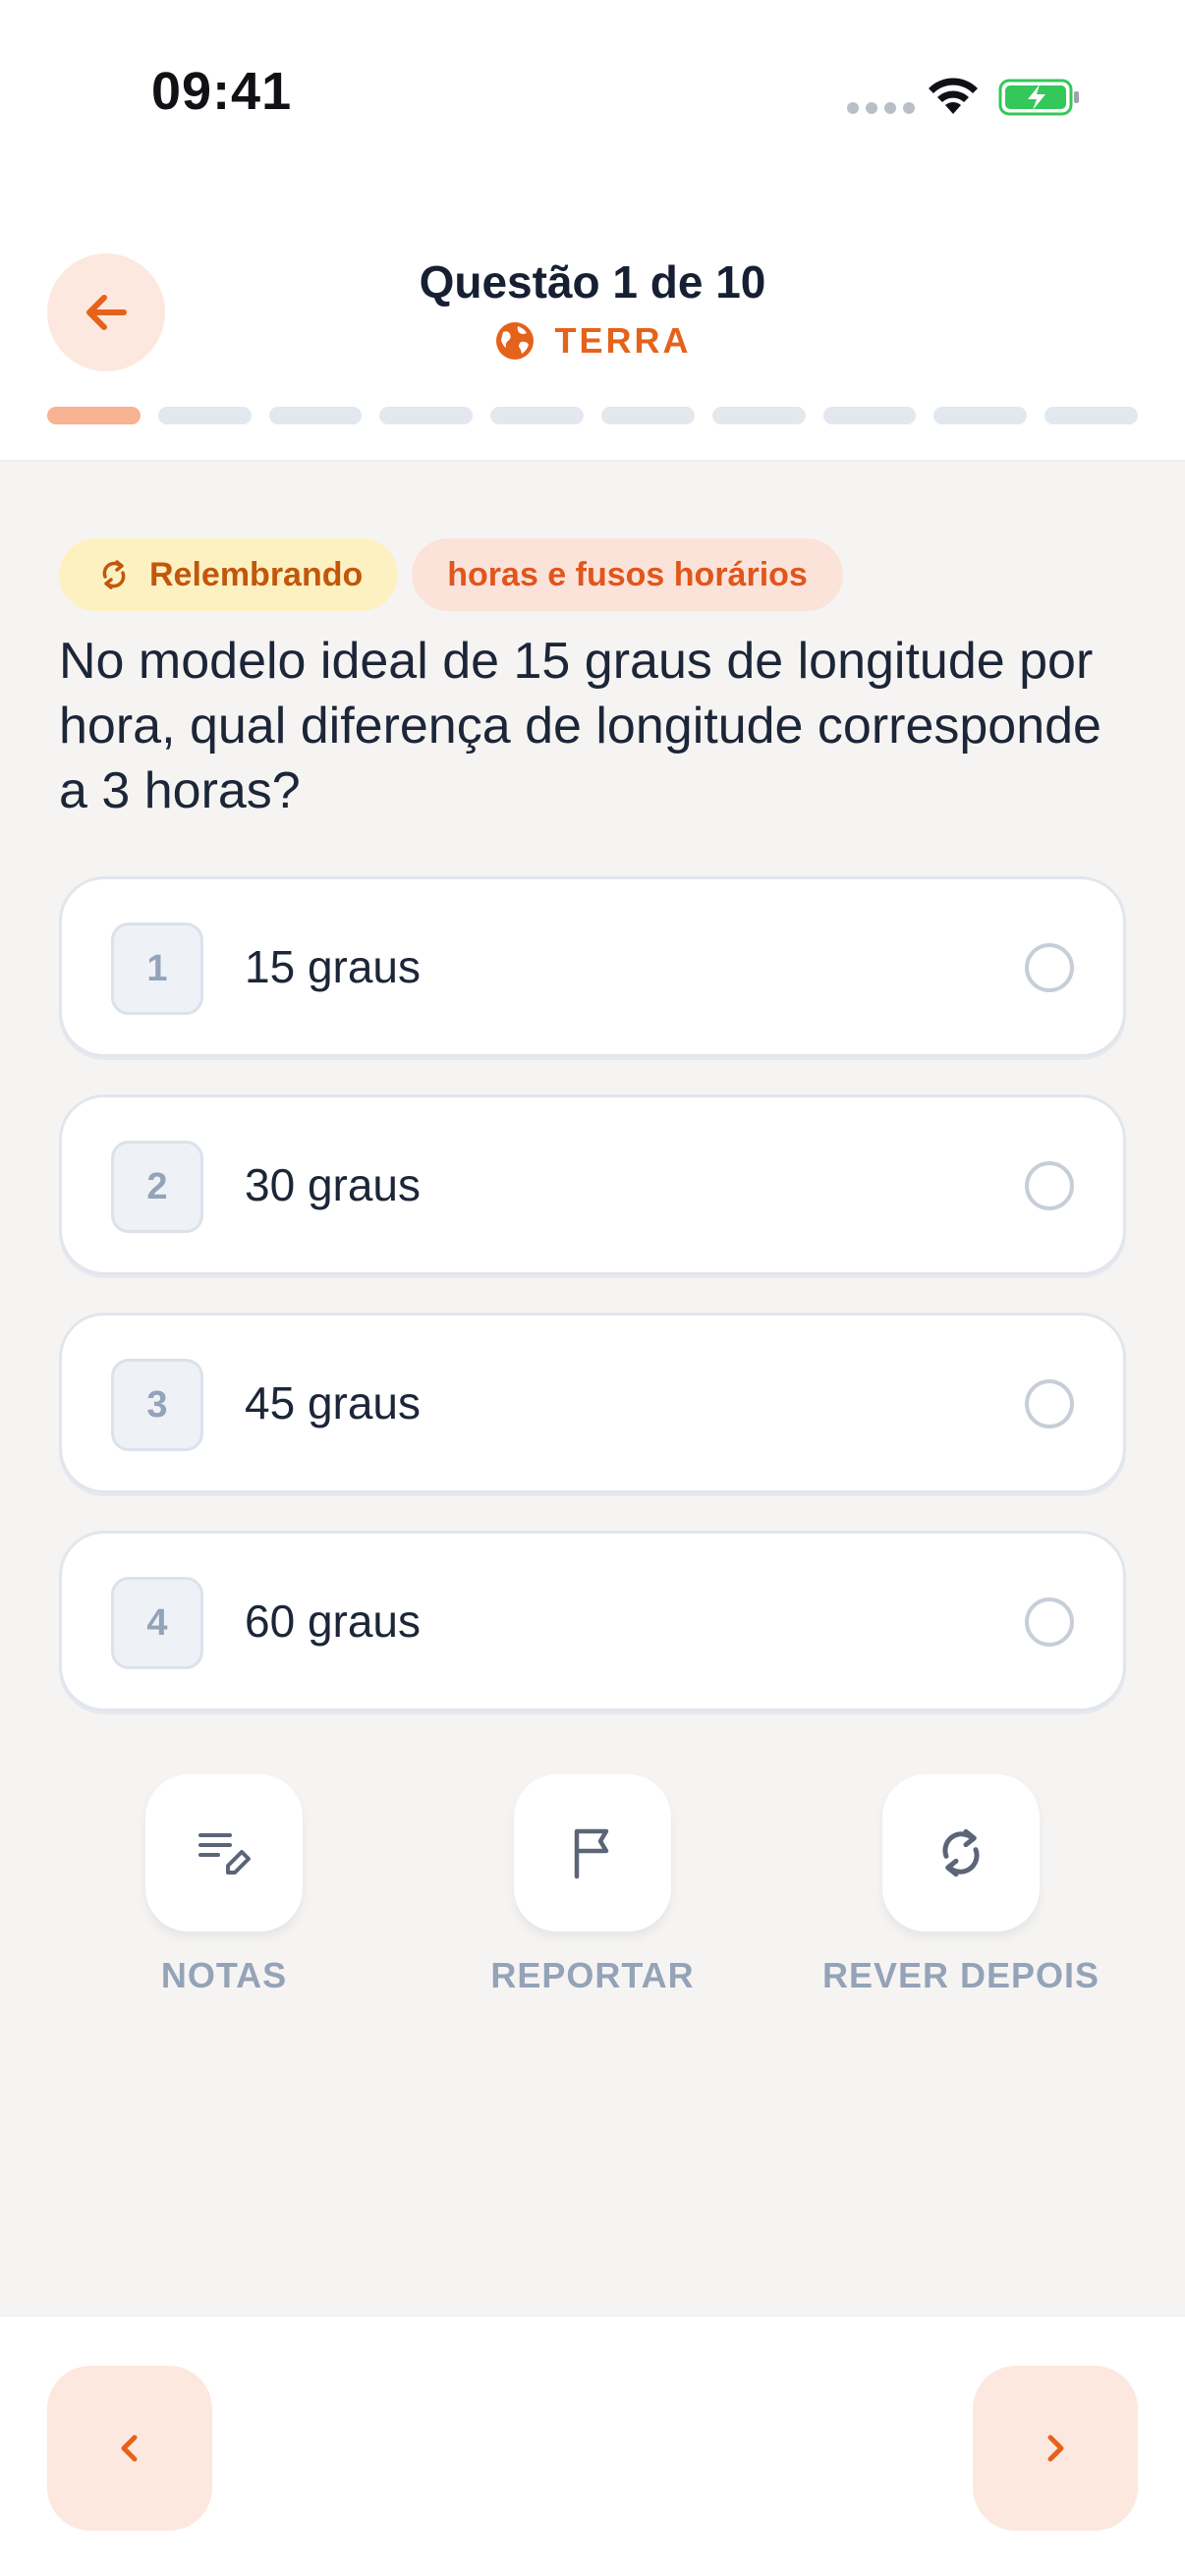 The height and width of the screenshot is (2576, 1185). Describe the element at coordinates (592, 415) in the screenshot. I see `progress-bar` at that location.